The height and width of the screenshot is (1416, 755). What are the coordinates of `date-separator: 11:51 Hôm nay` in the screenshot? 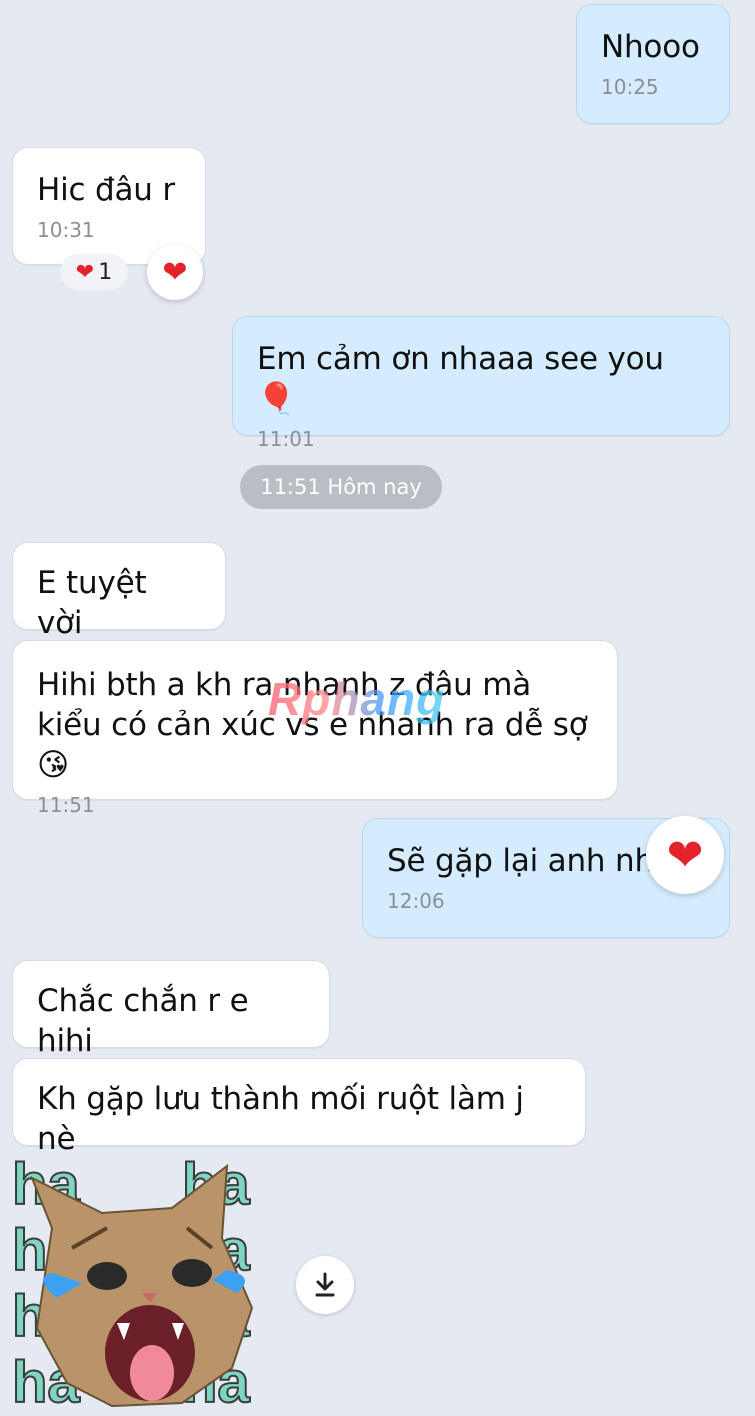 It's located at (341, 487).